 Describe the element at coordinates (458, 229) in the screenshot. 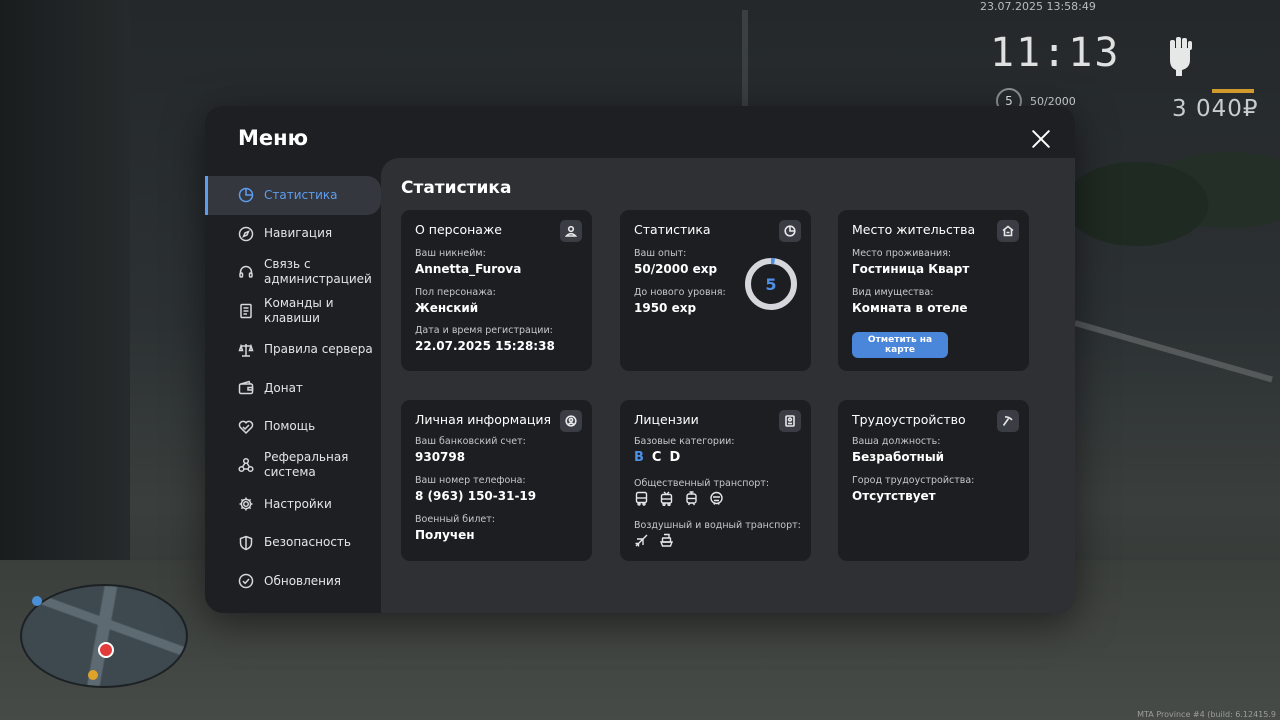

I see `card-title: О персонаже` at that location.